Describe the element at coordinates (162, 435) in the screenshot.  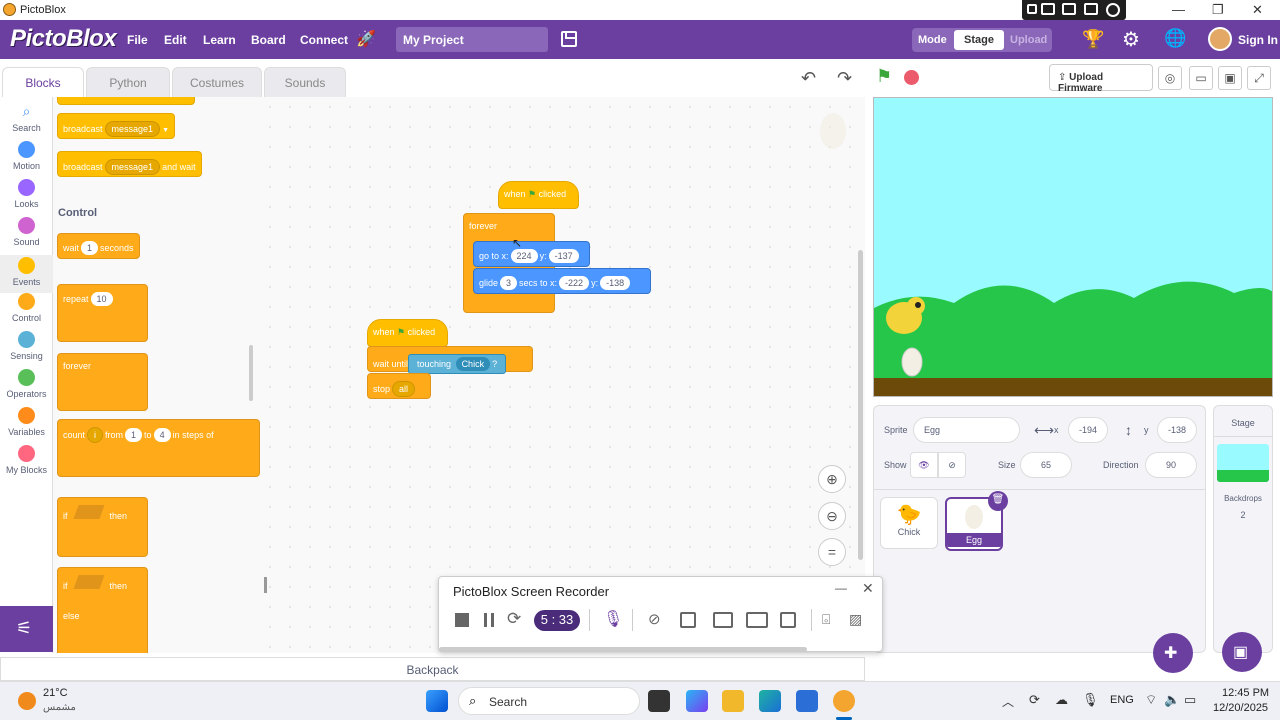
I see `to-input: 4` at that location.